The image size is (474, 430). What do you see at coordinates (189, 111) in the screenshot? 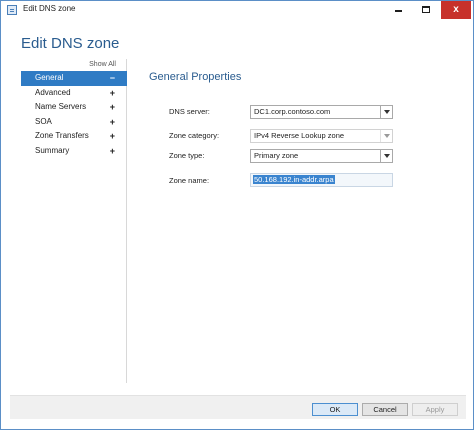
I see `dns-server-label: DNS server:` at bounding box center [189, 111].